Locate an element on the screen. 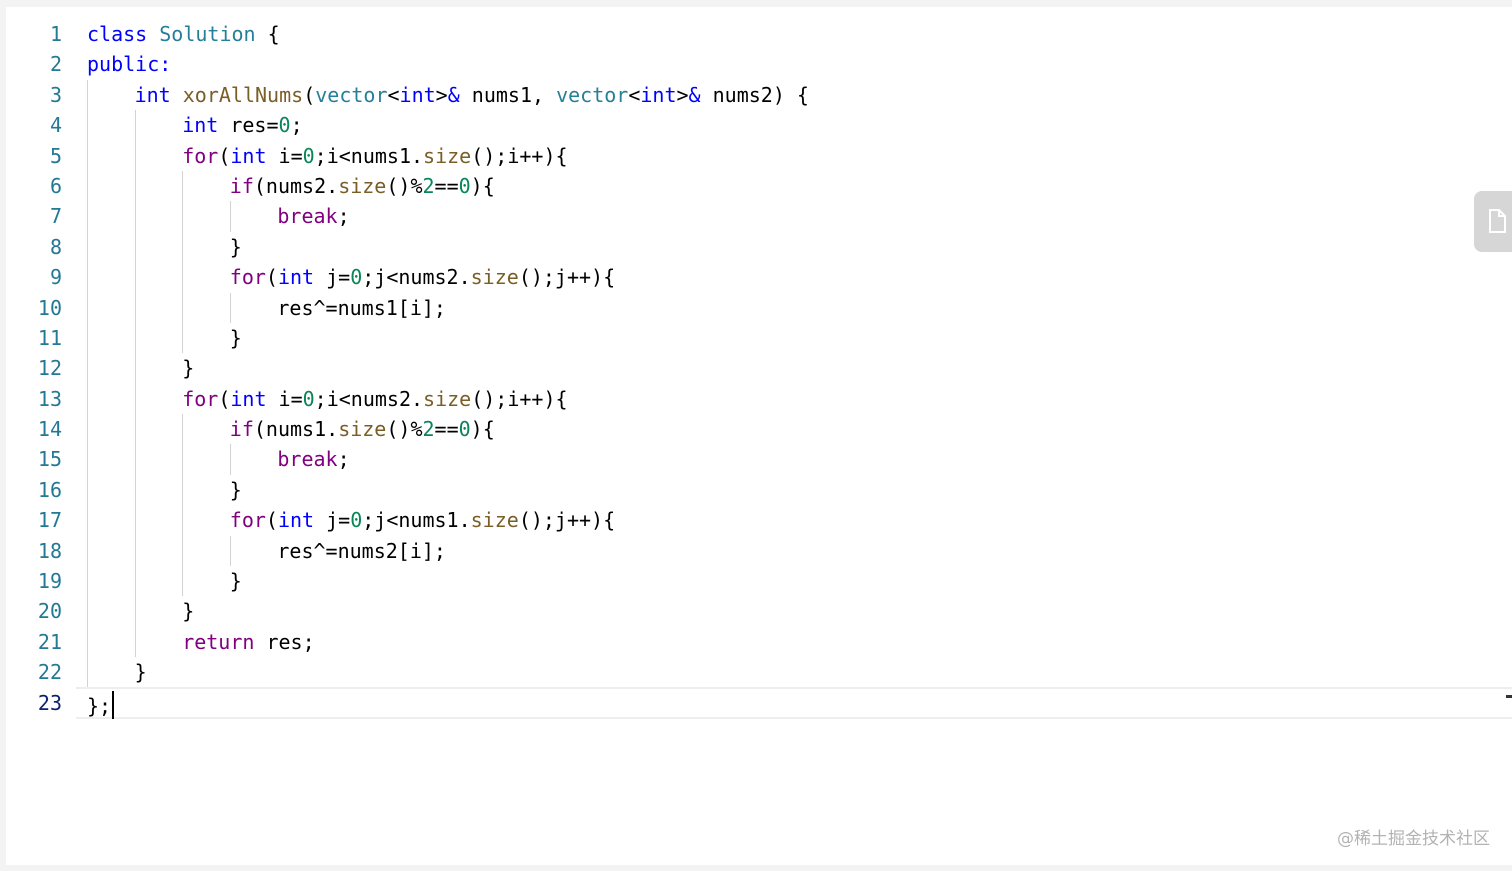  code-line: 1 class Solution { is located at coordinates (759, 34).